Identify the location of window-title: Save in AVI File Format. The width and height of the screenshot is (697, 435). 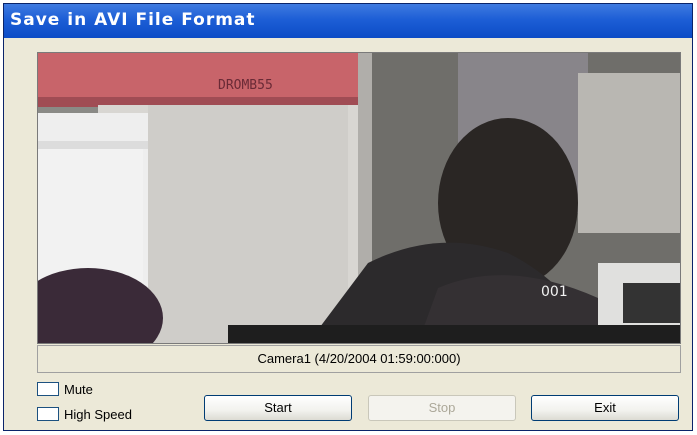
(133, 20).